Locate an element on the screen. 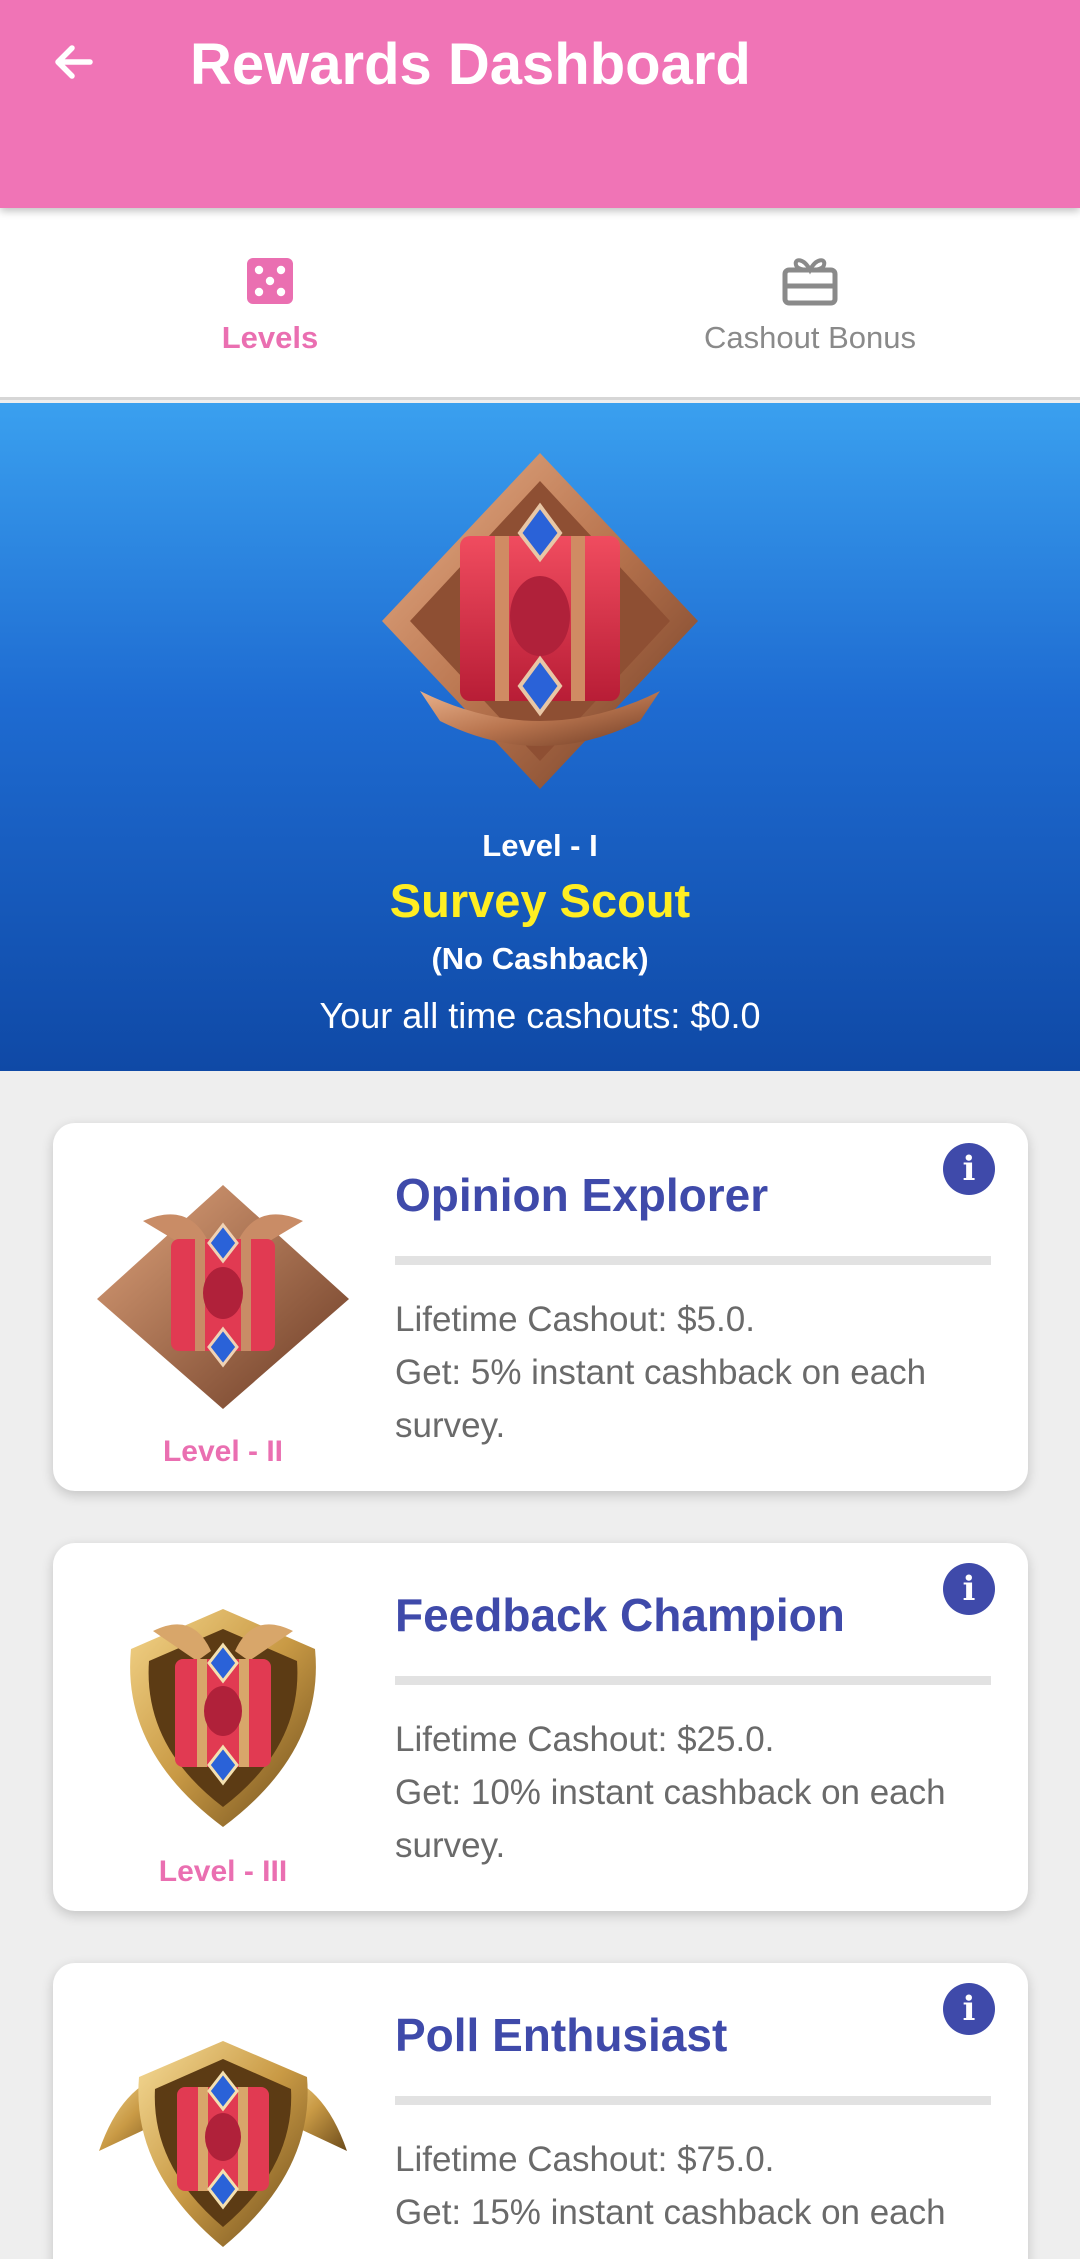 This screenshot has width=1080, height=2259. tab-bar: Levels Cashout Bonus is located at coordinates (540, 304).